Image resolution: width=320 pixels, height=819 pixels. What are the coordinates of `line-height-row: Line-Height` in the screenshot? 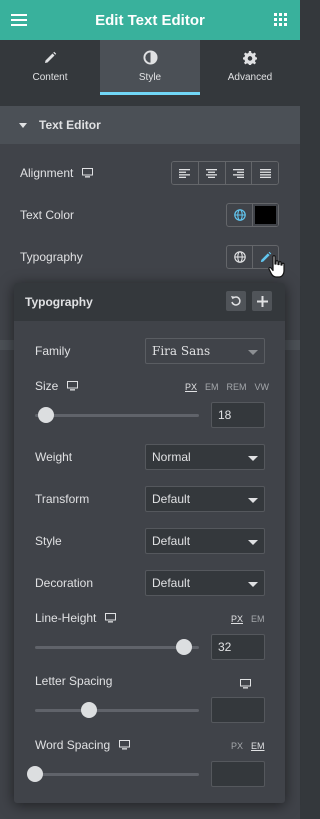 It's located at (76, 618).